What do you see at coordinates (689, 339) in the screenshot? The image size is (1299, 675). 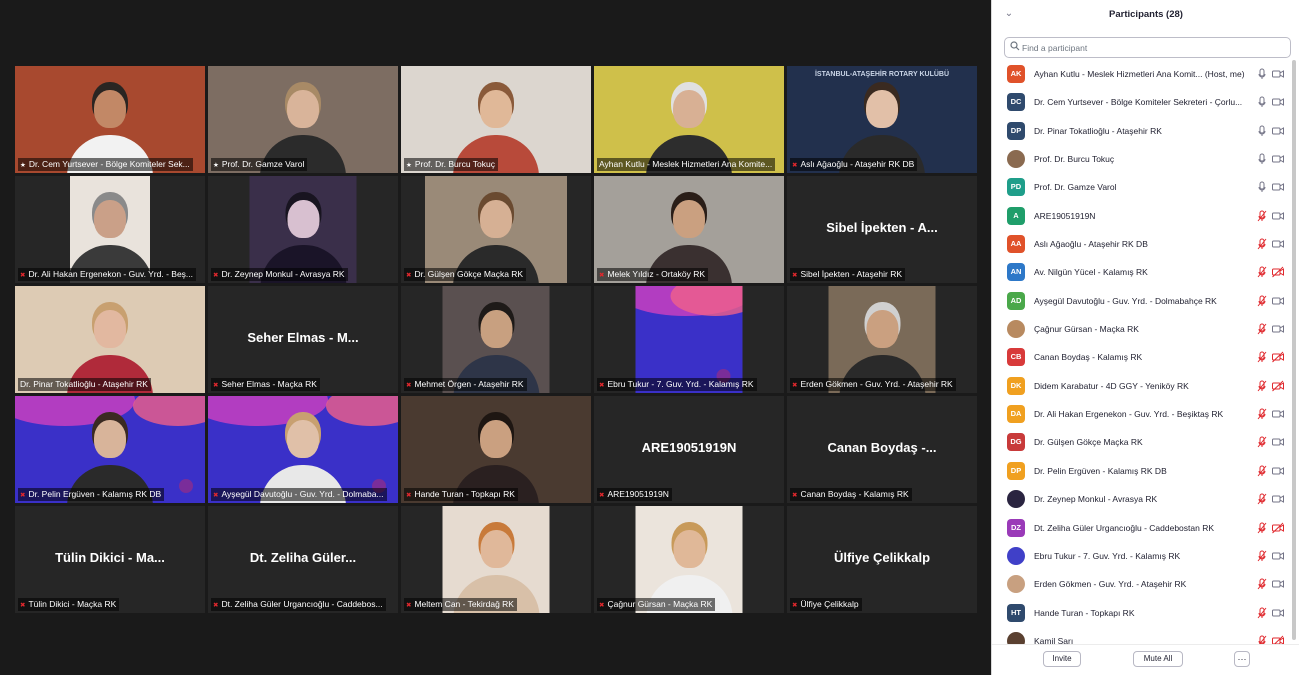 I see `video-tile: ✖ Ebru Tukur - 7. Guv. Yrd. - Kalamış RK` at bounding box center [689, 339].